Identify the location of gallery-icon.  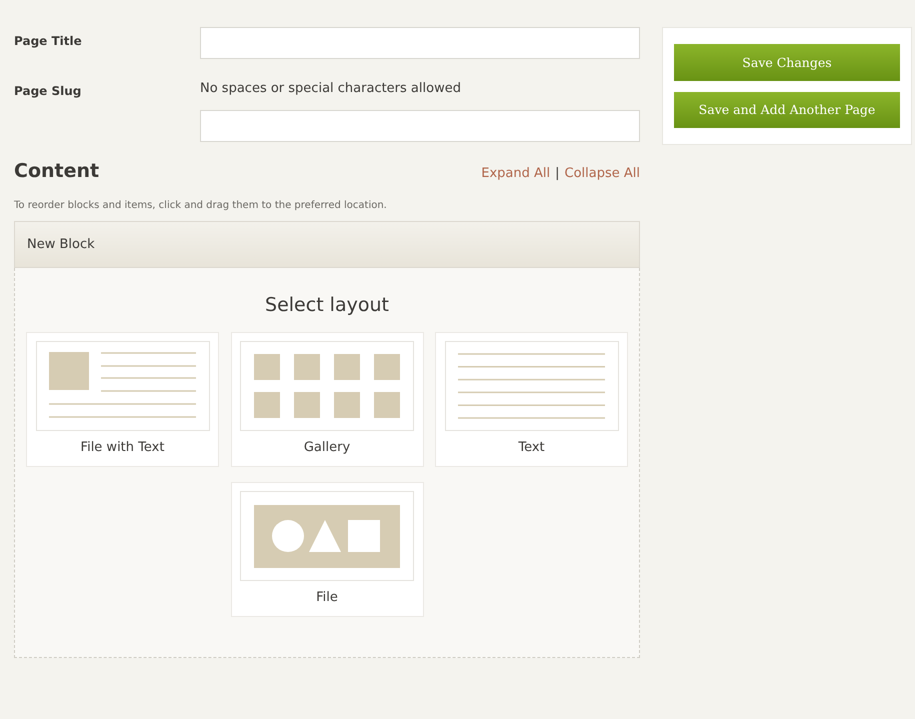
(327, 386).